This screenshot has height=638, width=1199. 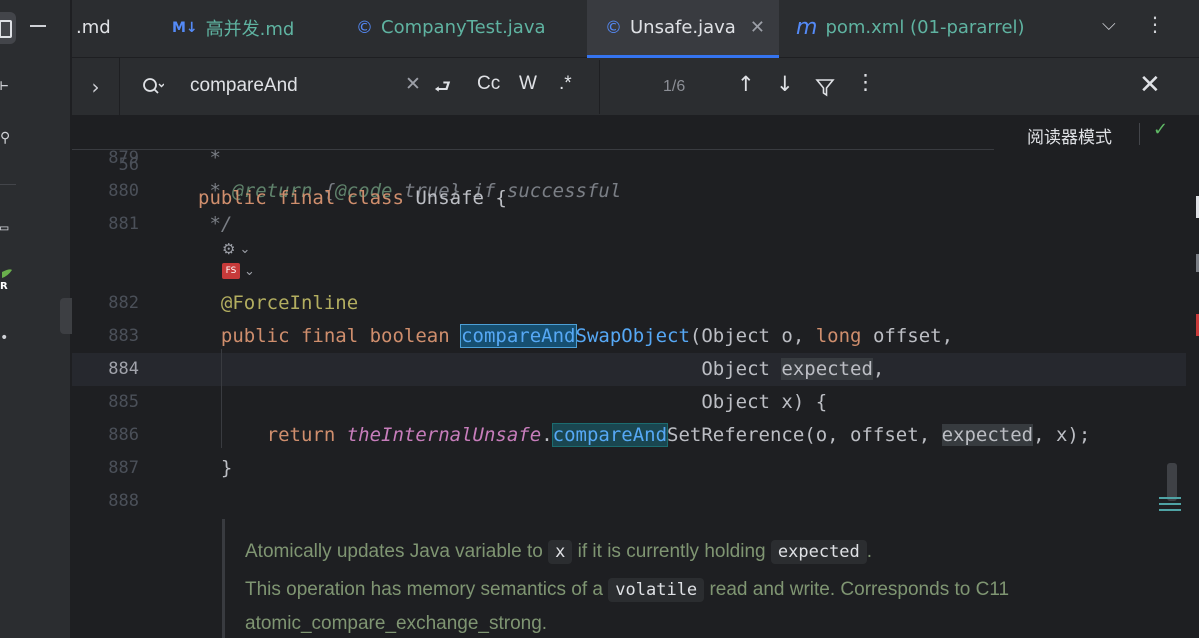 What do you see at coordinates (4, 338) in the screenshot?
I see `more-tools-icon: •` at bounding box center [4, 338].